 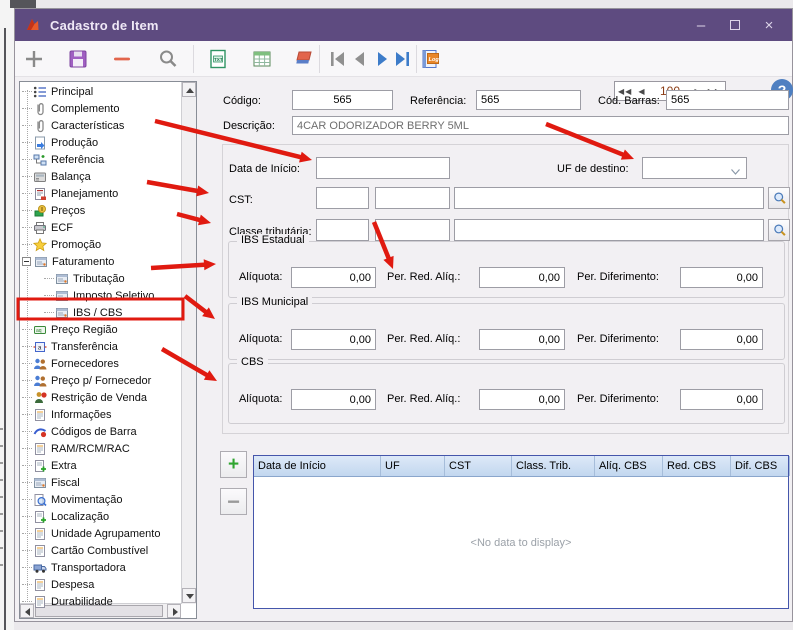 I want to click on sidebar-item-fornecedores: Fornecedores, so click(x=100, y=363).